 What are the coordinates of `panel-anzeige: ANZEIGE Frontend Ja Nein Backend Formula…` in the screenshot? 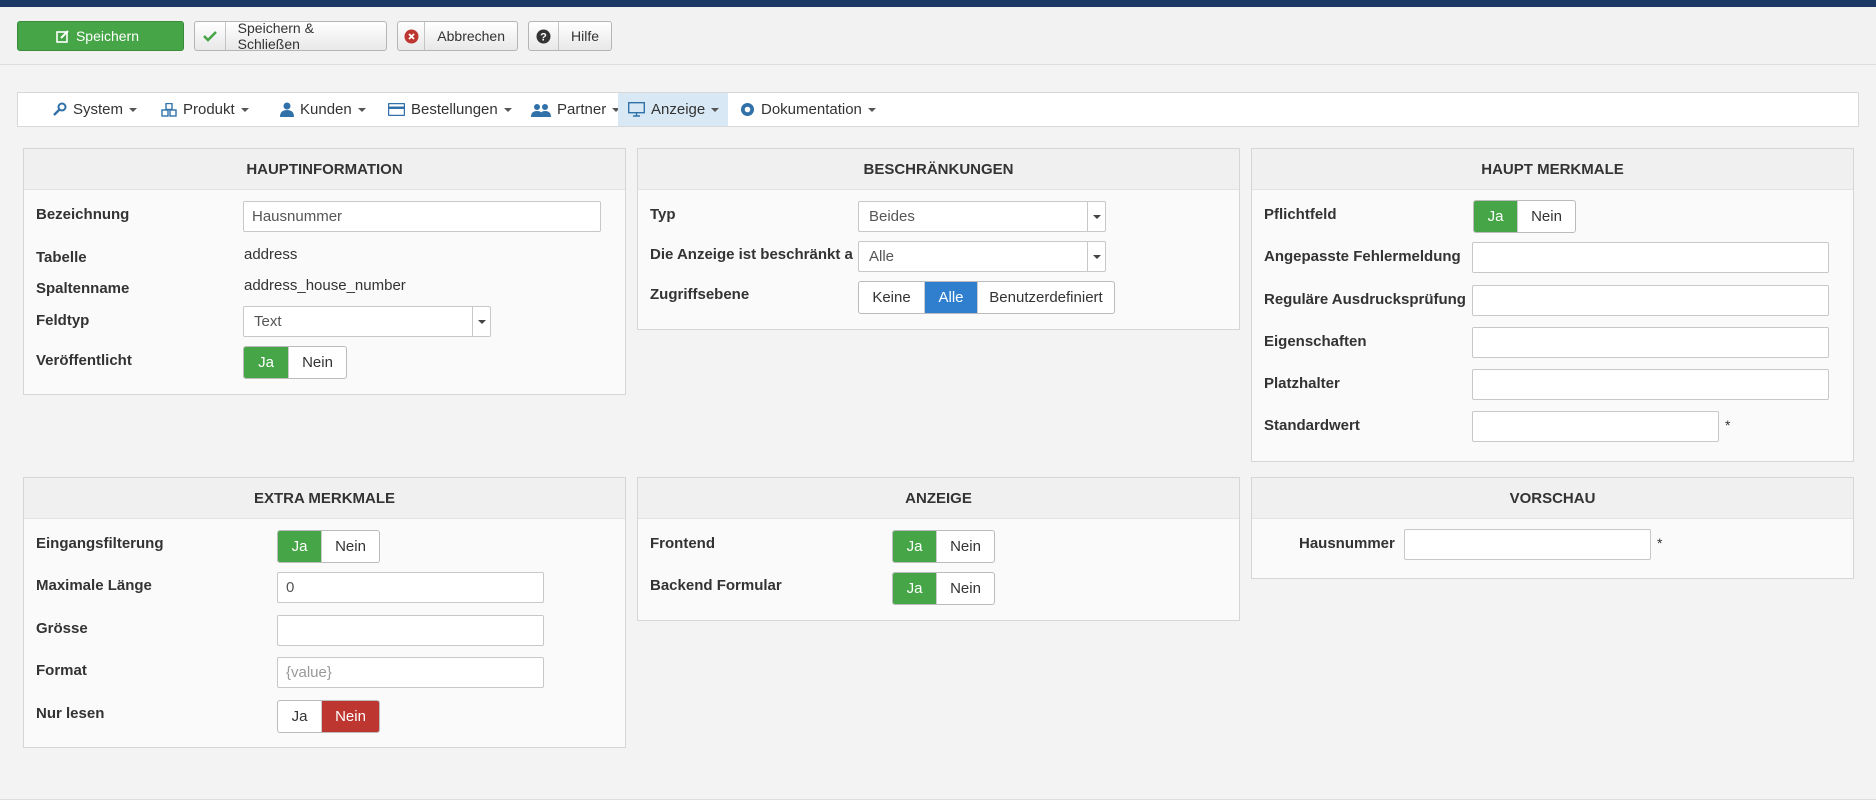 It's located at (938, 549).